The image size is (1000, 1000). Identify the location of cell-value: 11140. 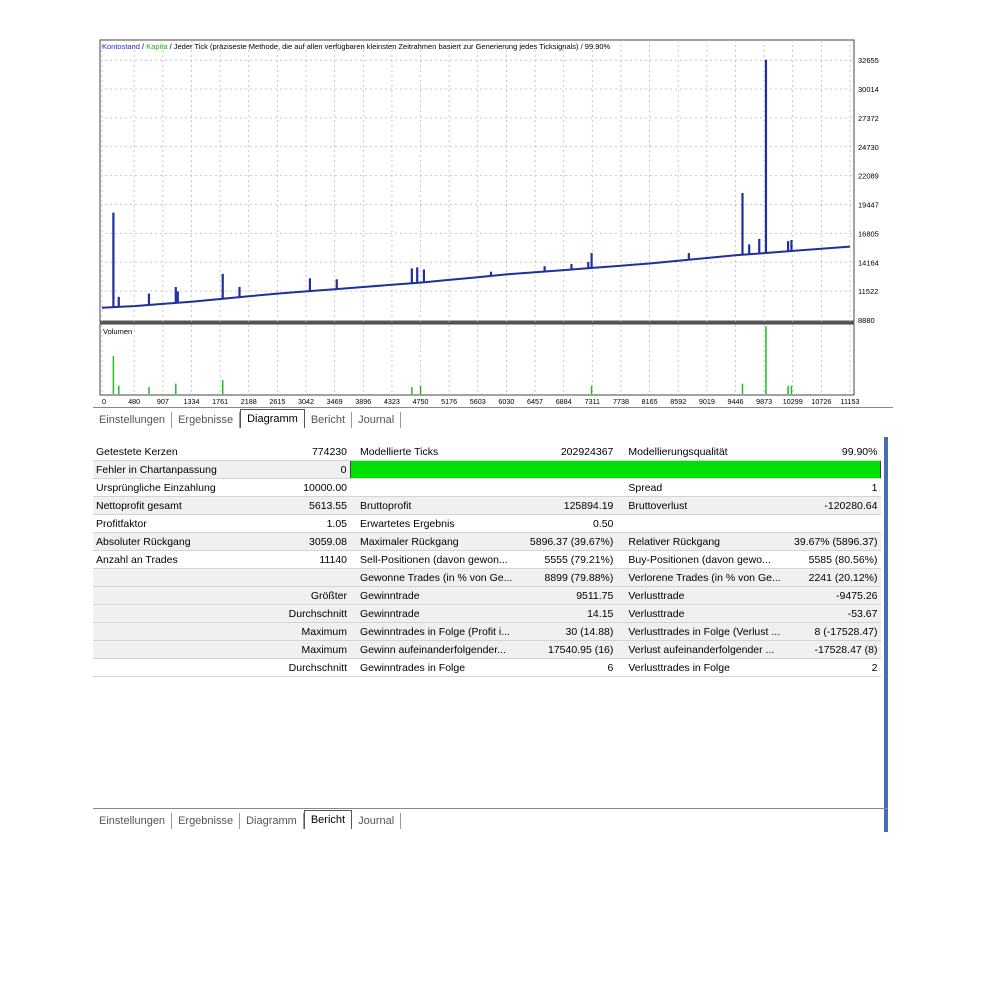
(307, 559).